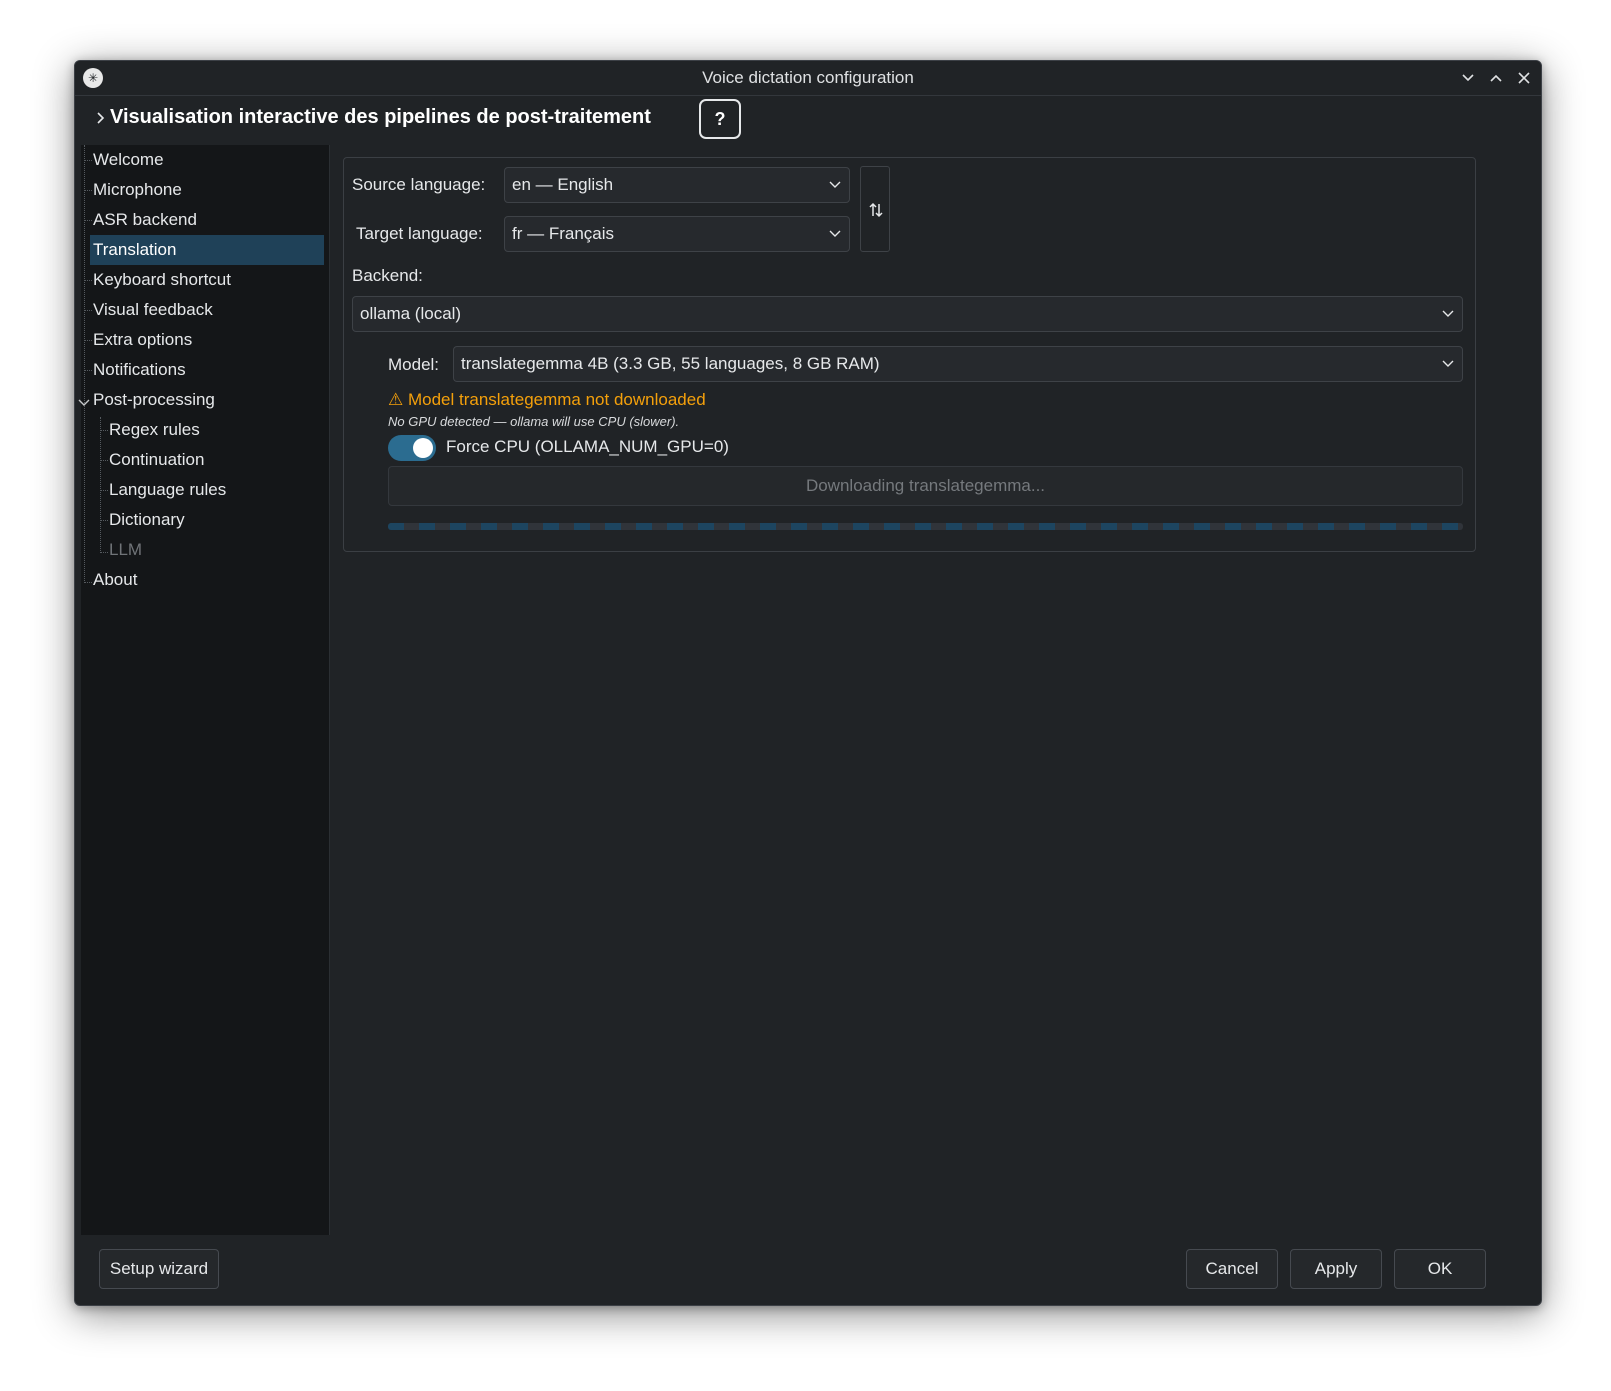 This screenshot has height=1391, width=1611. I want to click on backend-value: ollama (local), so click(411, 313).